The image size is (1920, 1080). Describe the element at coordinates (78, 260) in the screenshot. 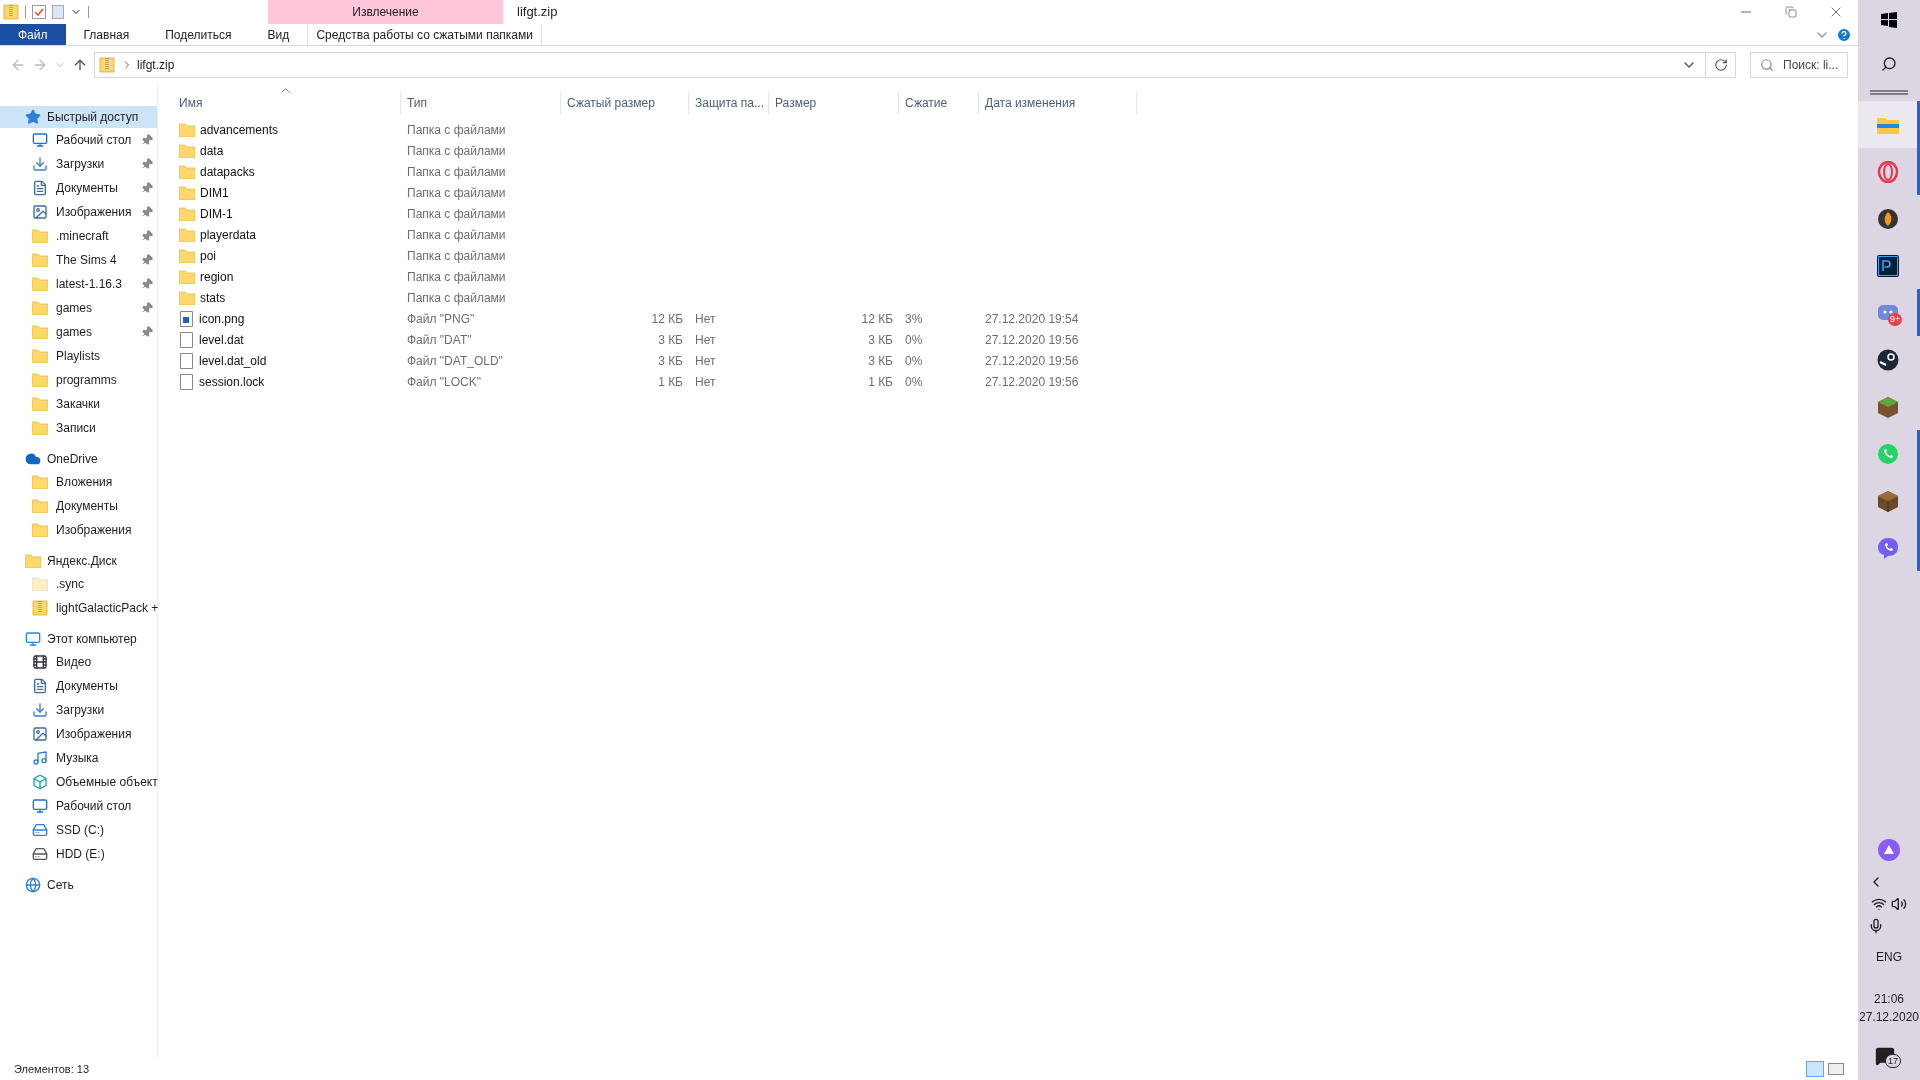

I see `sidebar-item: The Sims 4` at that location.